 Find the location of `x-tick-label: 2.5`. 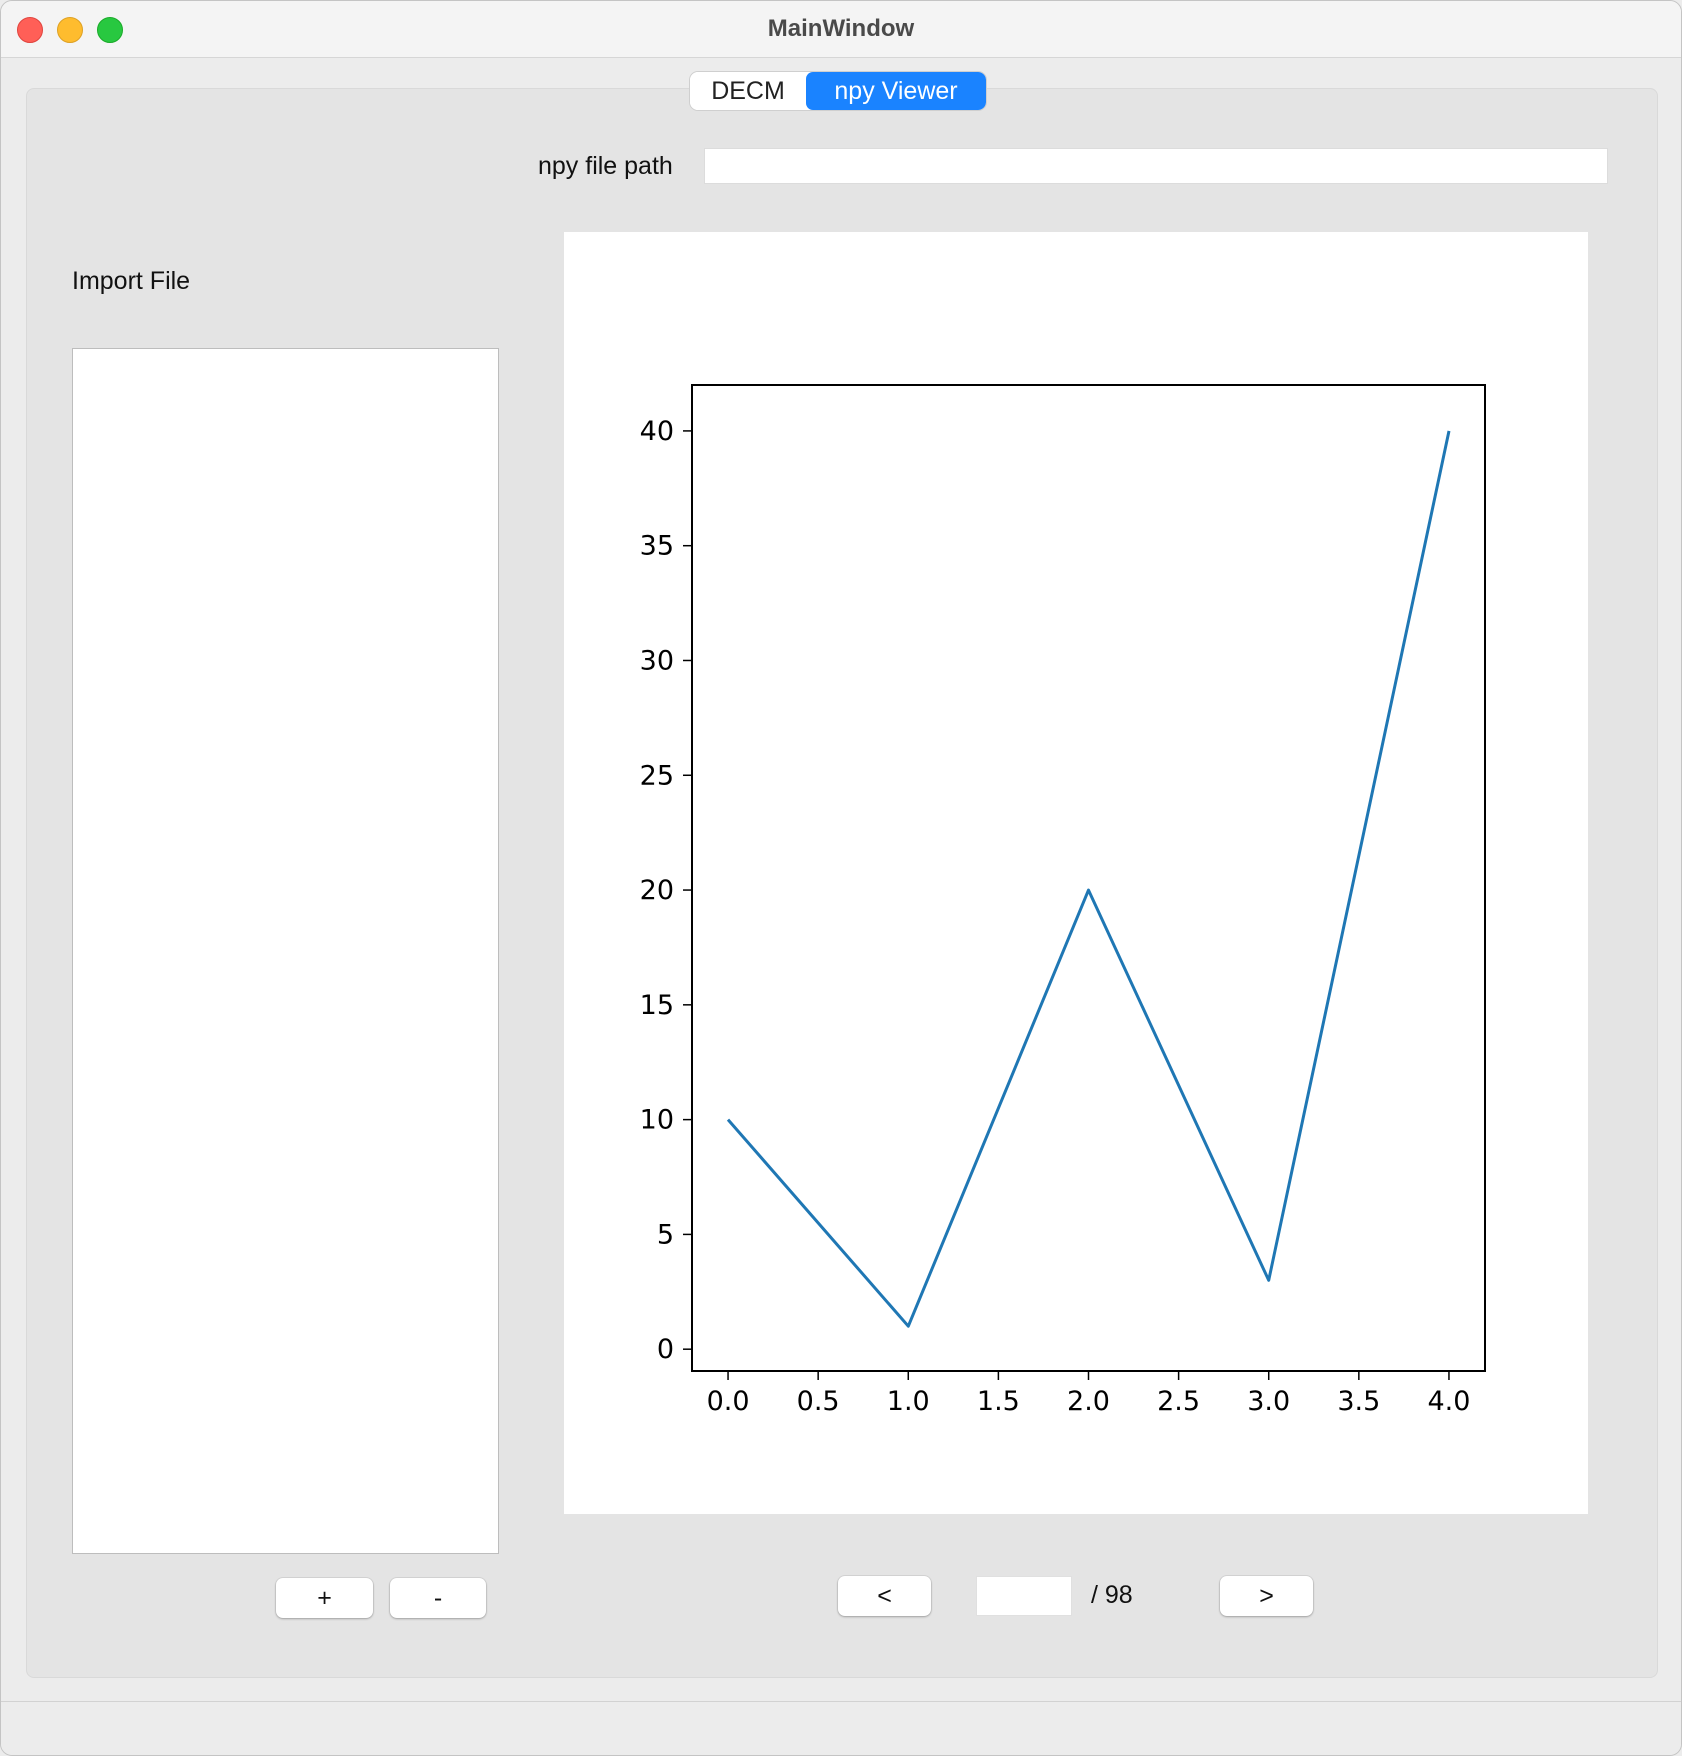

x-tick-label: 2.5 is located at coordinates (1178, 1401).